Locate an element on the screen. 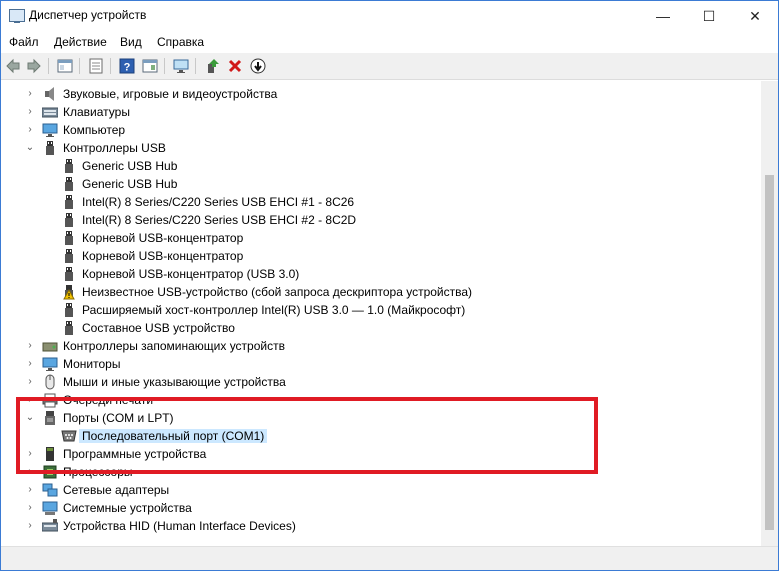  back-arrow-icon is located at coordinates (13, 66).